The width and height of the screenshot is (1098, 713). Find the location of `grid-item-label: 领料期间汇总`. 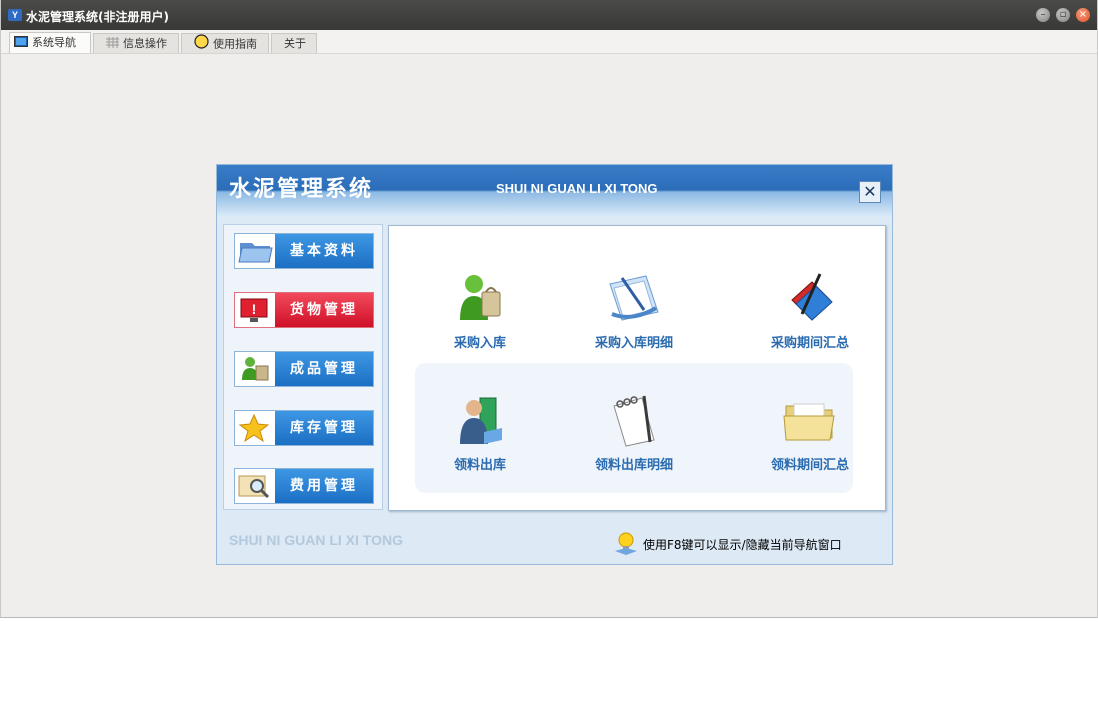

grid-item-label: 领料期间汇总 is located at coordinates (809, 465).